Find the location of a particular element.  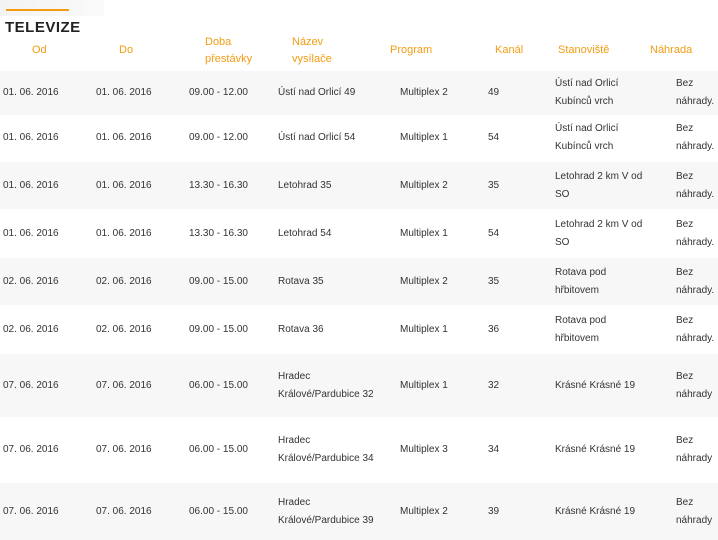

header-nazev: Název vysílače is located at coordinates (312, 50).